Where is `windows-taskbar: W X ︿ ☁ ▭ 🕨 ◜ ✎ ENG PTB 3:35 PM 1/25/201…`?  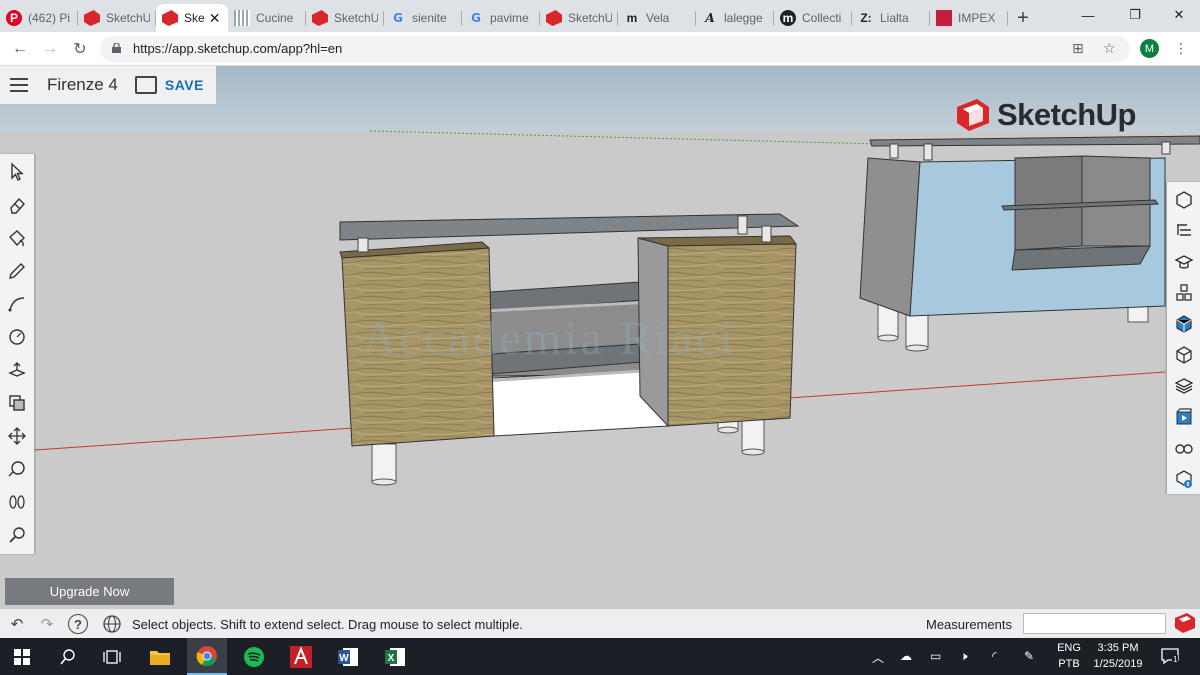
windows-taskbar: W X ︿ ☁ ▭ 🕨 ◜ ✎ ENG PTB 3:35 PM 1/25/201… is located at coordinates (600, 656).